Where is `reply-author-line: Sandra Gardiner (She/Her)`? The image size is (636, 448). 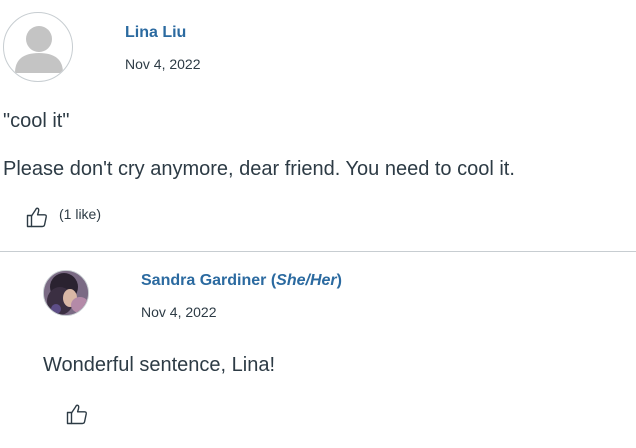 reply-author-line: Sandra Gardiner (She/Her) is located at coordinates (241, 281).